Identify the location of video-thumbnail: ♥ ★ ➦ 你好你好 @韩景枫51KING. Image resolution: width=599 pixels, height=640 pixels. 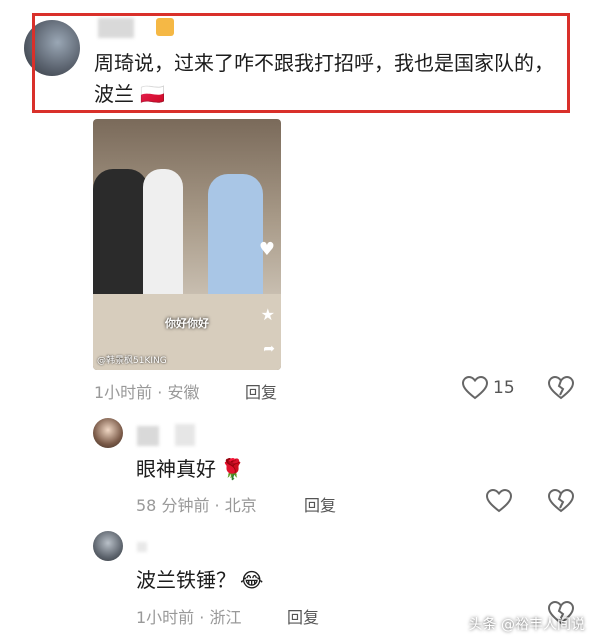
(187, 244).